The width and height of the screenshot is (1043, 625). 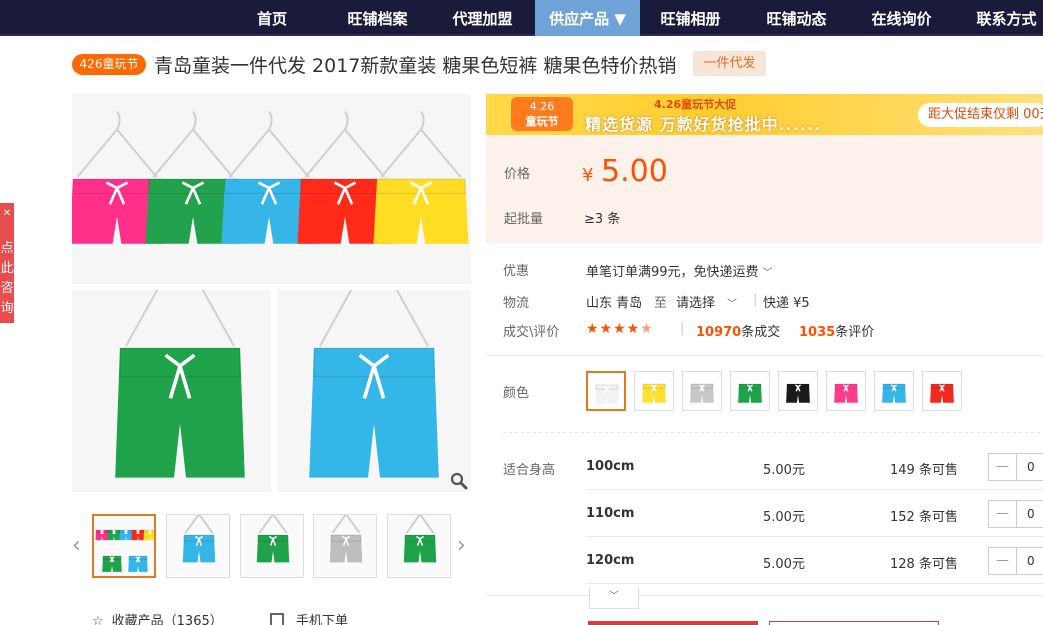 I want to click on nav-item-contact: 联系方式, so click(x=1003, y=18).